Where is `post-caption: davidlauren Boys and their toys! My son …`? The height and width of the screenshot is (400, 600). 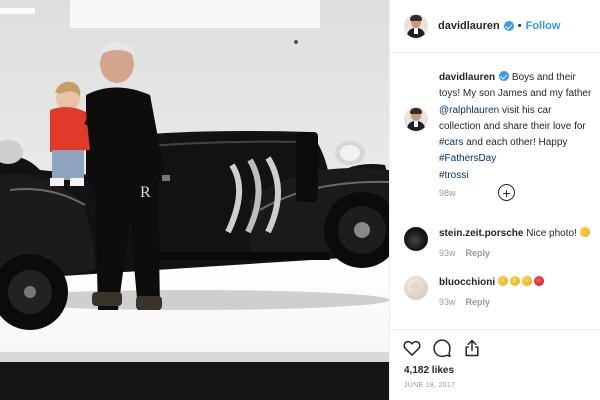
post-caption: davidlauren Boys and their toys! My son … is located at coordinates (499, 134).